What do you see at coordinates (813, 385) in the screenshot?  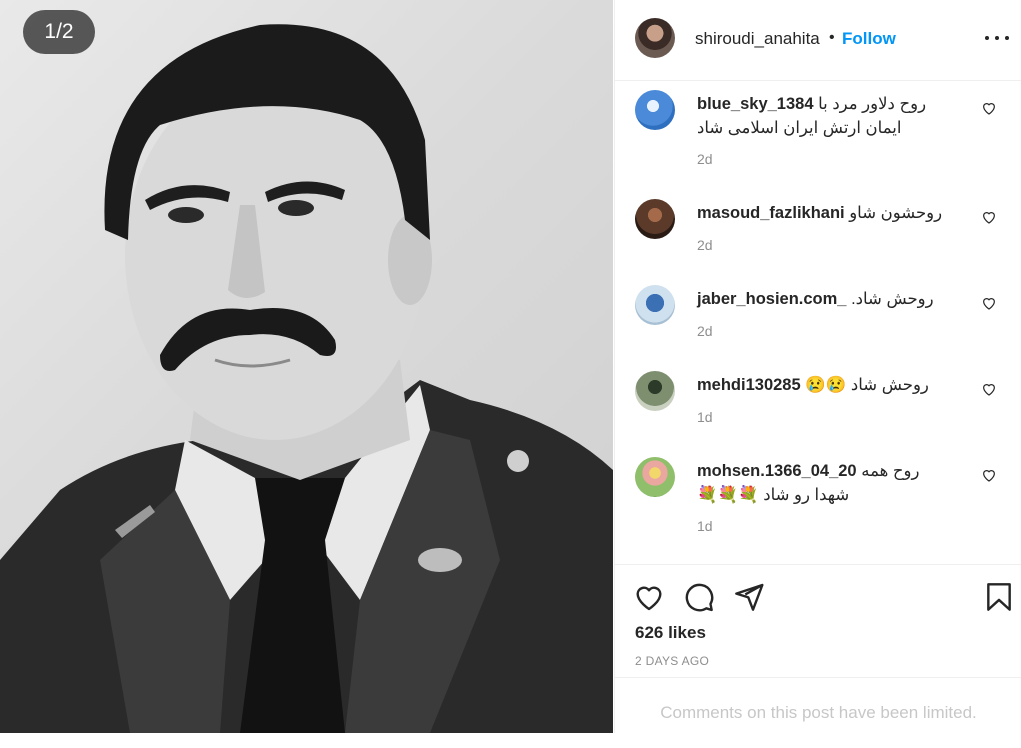 I see `comment-text: mehdi130285 روحش شاد 😢😢` at bounding box center [813, 385].